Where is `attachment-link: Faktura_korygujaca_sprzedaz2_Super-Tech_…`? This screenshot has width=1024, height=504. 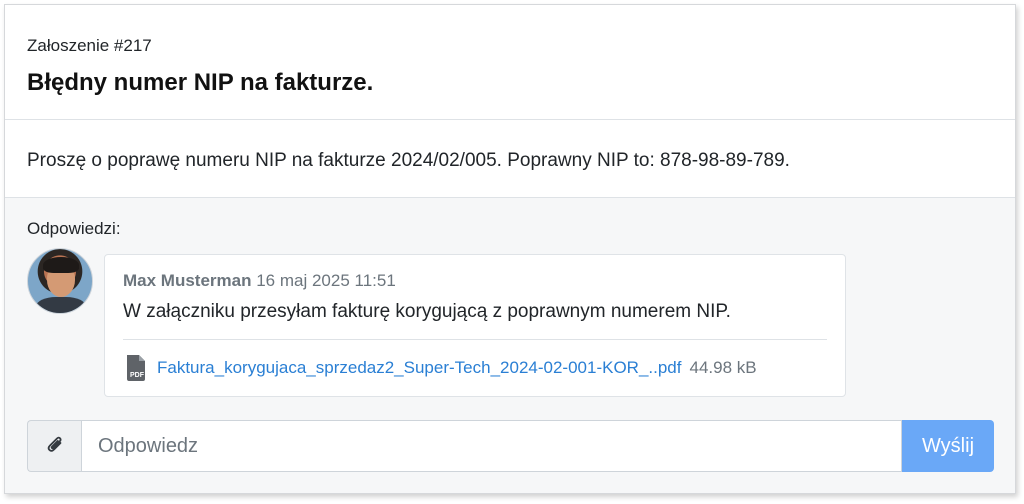
attachment-link: Faktura_korygujaca_sprzedaz2_Super-Tech_… is located at coordinates (419, 368).